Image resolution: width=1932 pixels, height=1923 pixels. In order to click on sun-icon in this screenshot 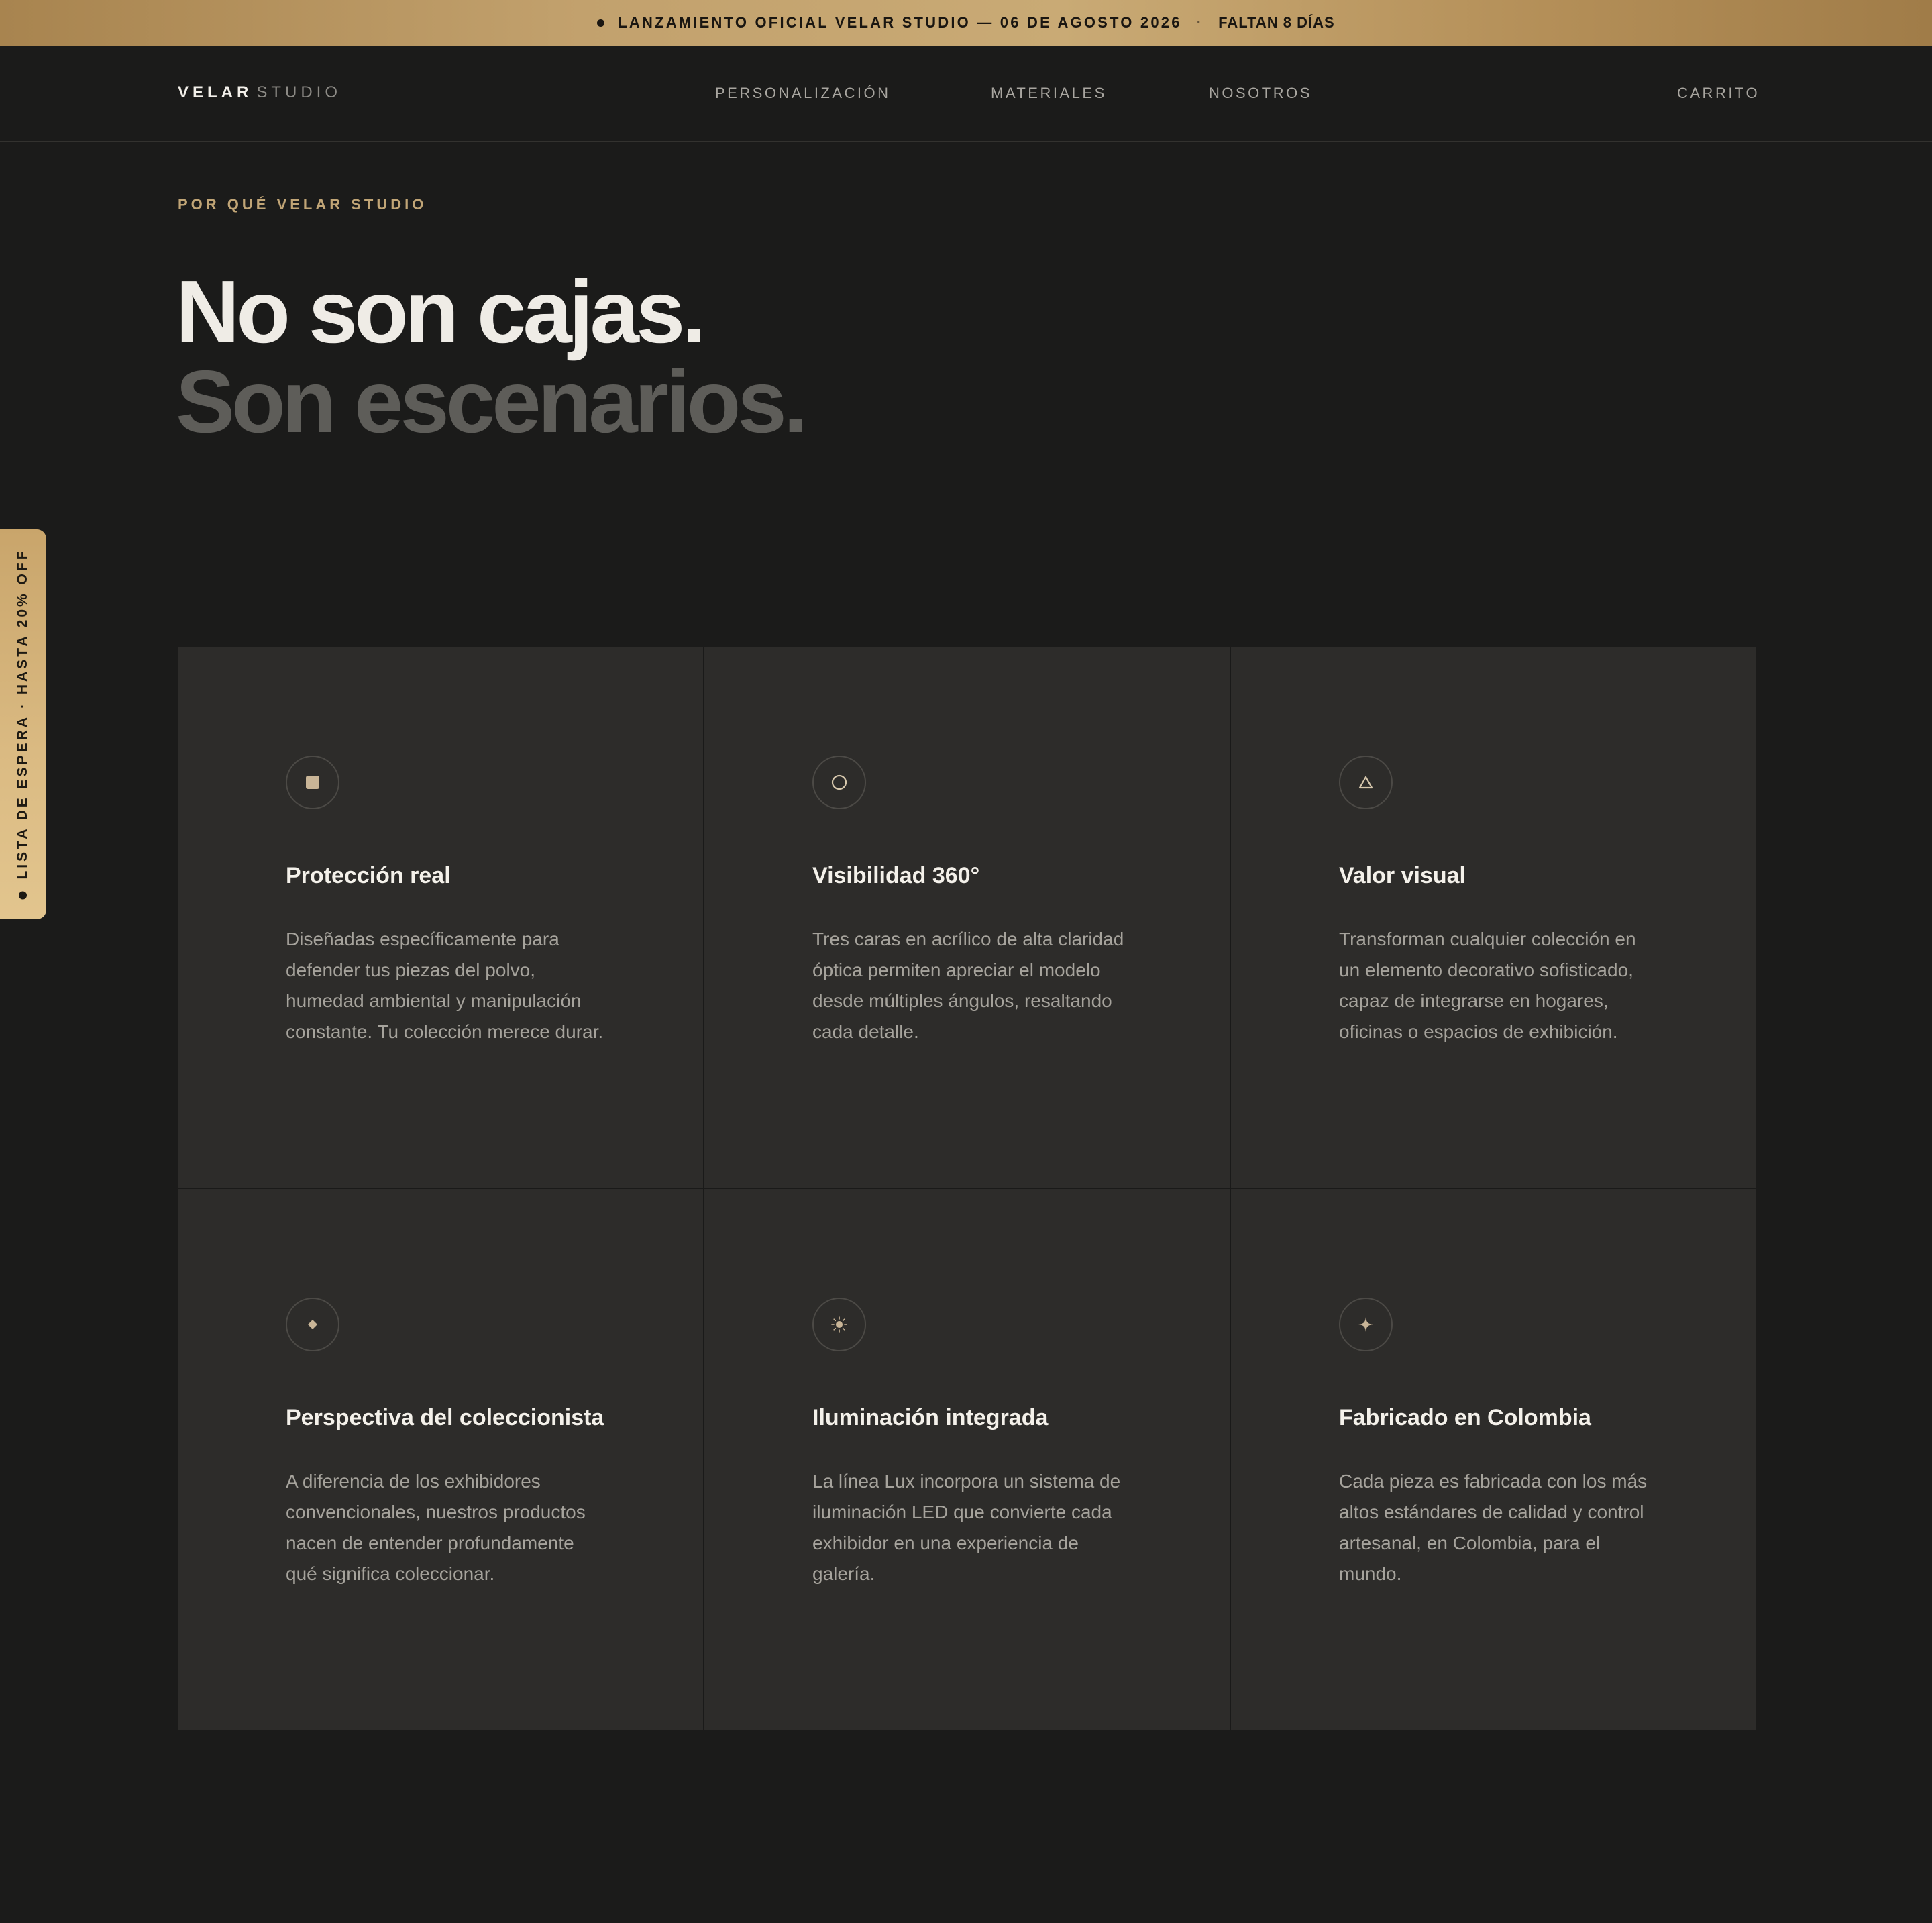, I will do `click(839, 1324)`.